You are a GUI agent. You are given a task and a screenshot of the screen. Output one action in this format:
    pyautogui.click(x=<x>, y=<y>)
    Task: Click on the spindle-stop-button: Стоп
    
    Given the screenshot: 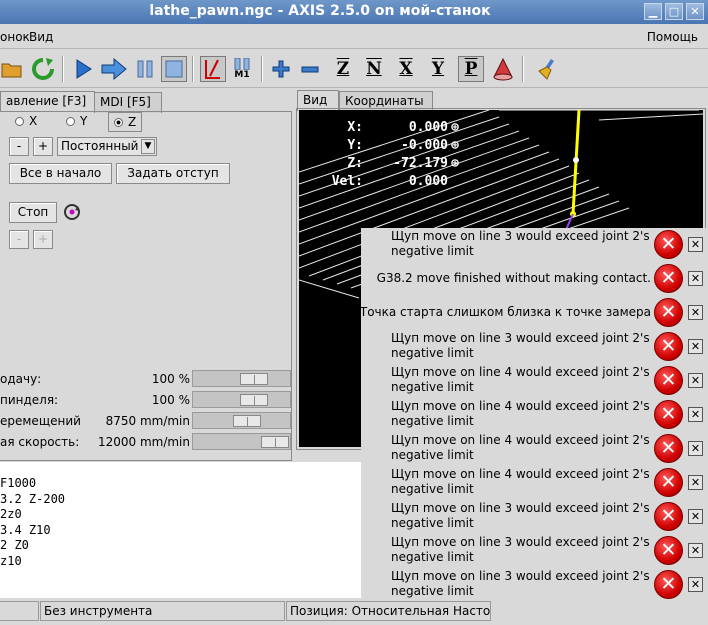 What is the action you would take?
    pyautogui.click(x=33, y=212)
    